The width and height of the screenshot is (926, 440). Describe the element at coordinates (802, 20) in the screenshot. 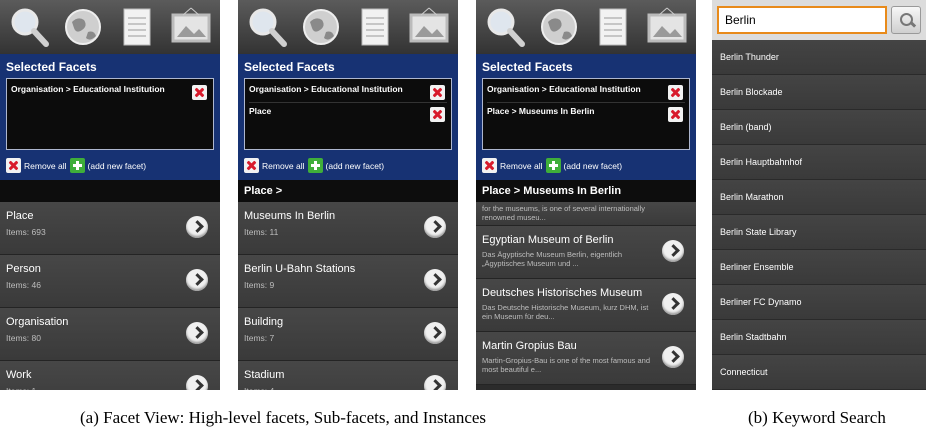

I see `search-input` at that location.